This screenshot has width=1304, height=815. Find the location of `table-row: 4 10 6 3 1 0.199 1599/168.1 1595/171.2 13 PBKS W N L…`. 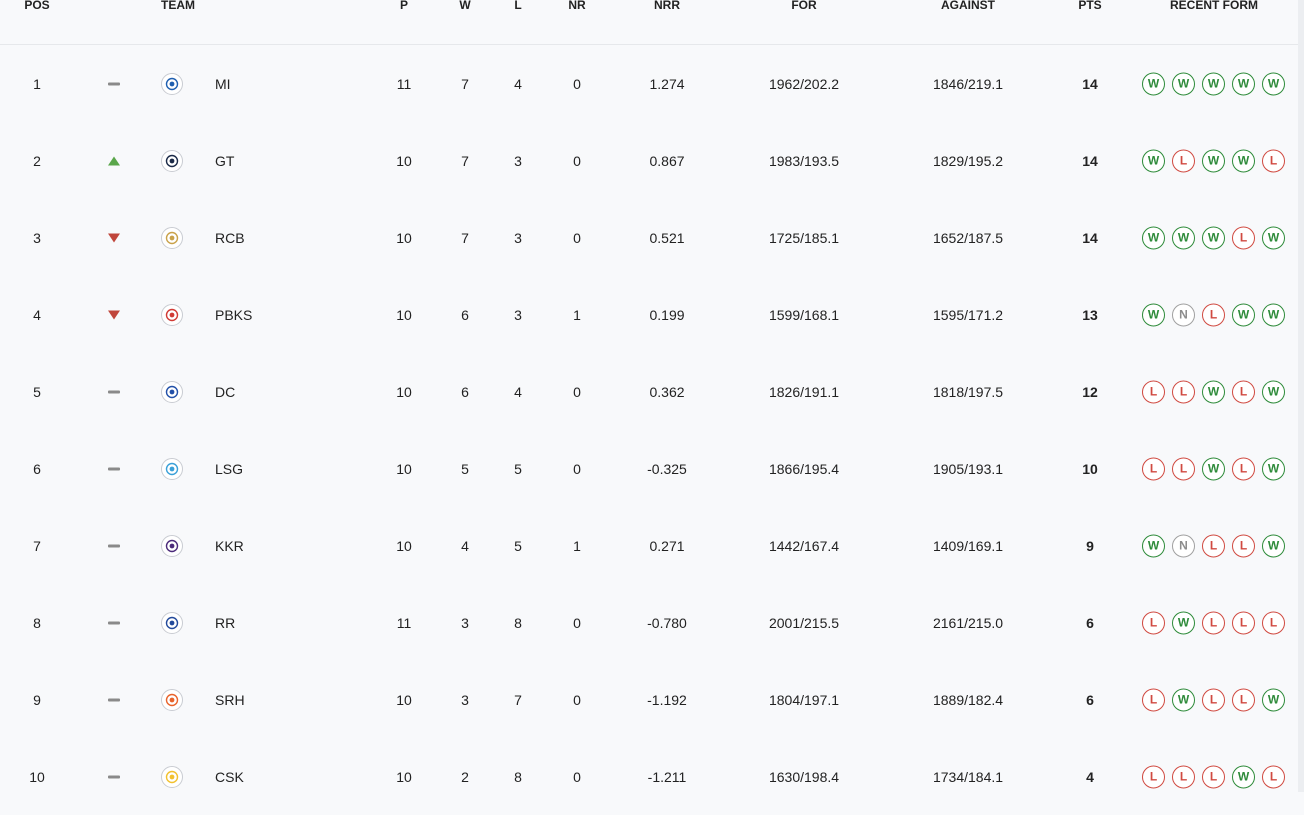

table-row: 4 10 6 3 1 0.199 1599/168.1 1595/171.2 13 PBKS W N L… is located at coordinates (649, 314).